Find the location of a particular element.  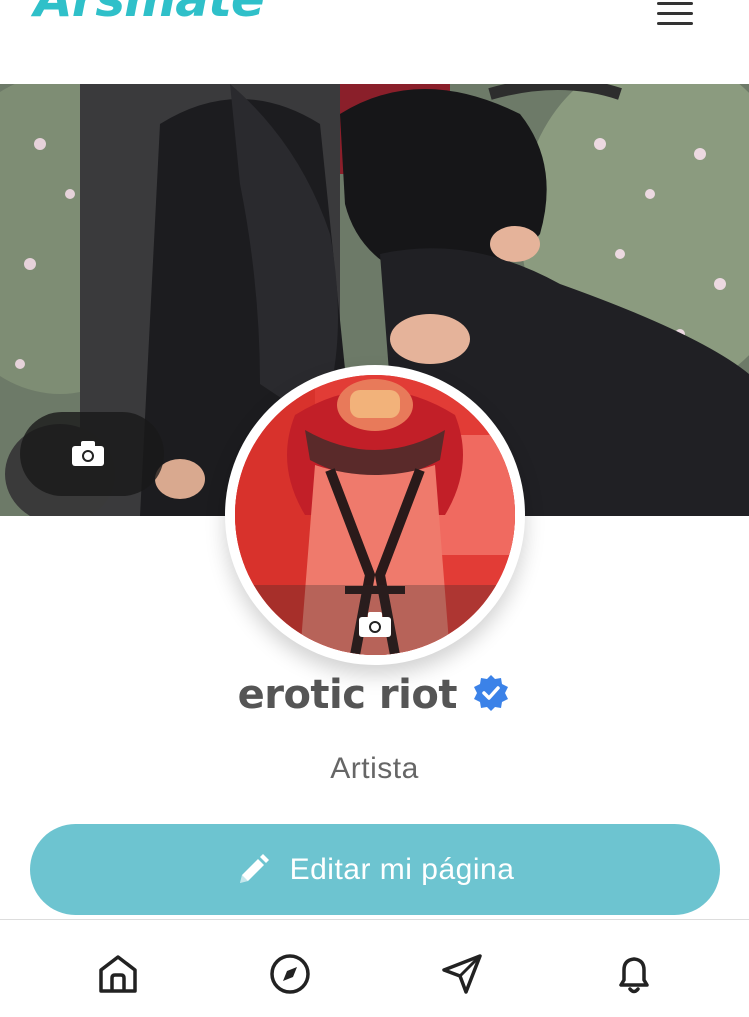

bell-icon is located at coordinates (634, 974).